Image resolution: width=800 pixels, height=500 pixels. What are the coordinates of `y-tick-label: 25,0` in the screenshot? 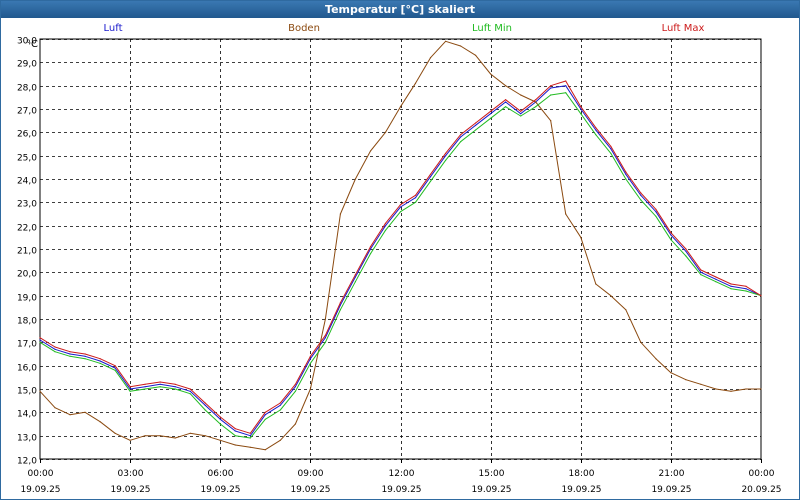 It's located at (27, 159).